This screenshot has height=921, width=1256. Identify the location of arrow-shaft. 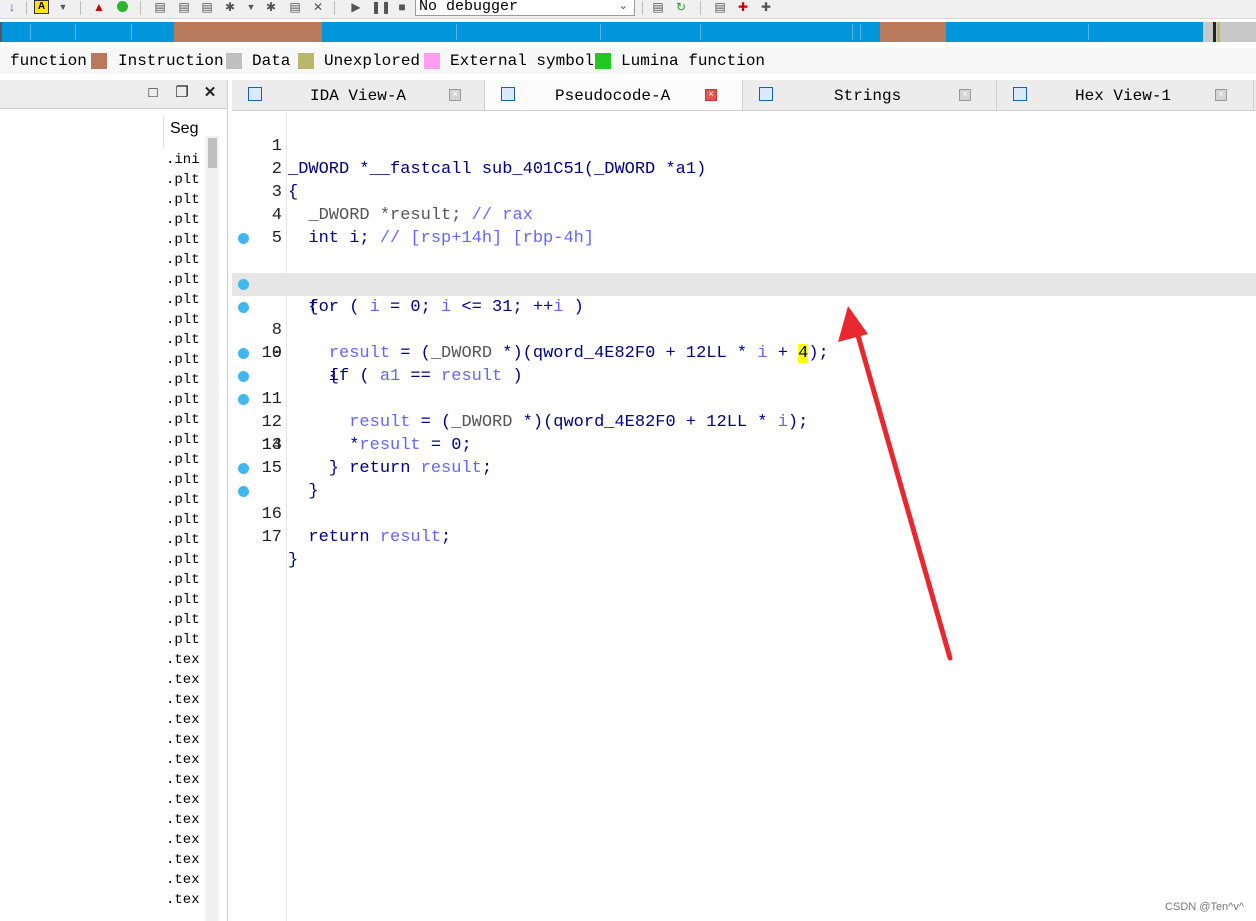
(902, 491).